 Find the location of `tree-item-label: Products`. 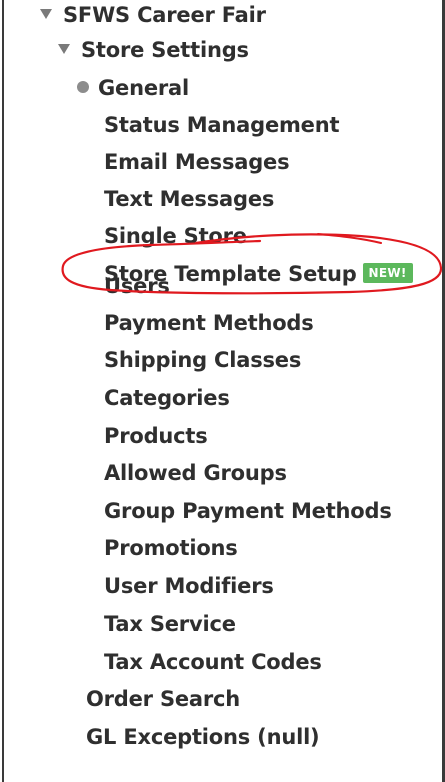

tree-item-label: Products is located at coordinates (156, 436).